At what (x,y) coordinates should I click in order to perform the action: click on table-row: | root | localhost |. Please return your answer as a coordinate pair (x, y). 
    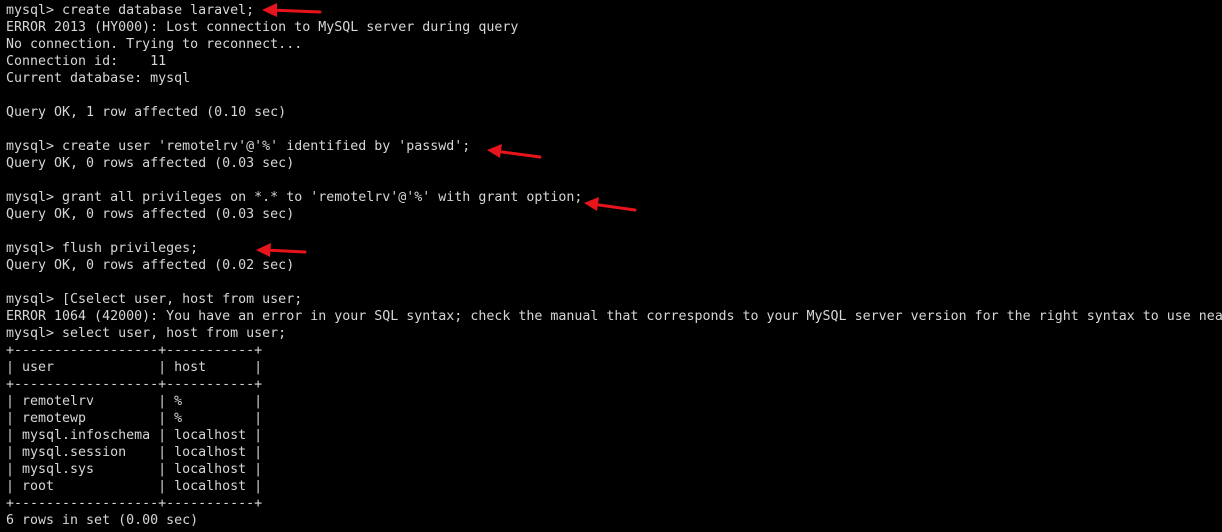
    Looking at the image, I should click on (134, 486).